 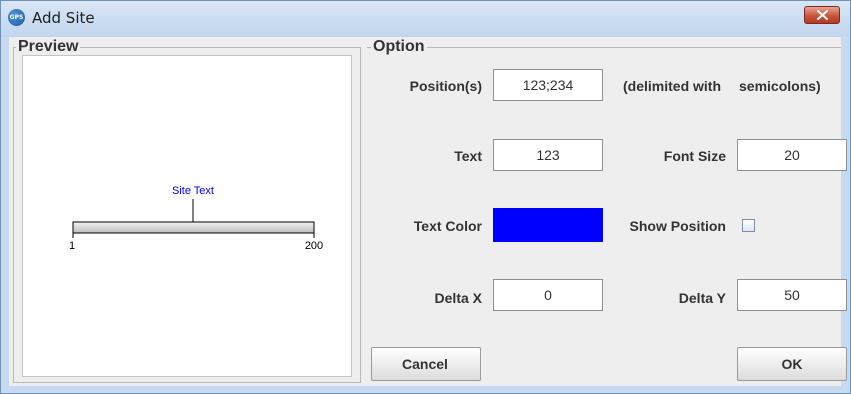 I want to click on close-button, so click(x=822, y=15).